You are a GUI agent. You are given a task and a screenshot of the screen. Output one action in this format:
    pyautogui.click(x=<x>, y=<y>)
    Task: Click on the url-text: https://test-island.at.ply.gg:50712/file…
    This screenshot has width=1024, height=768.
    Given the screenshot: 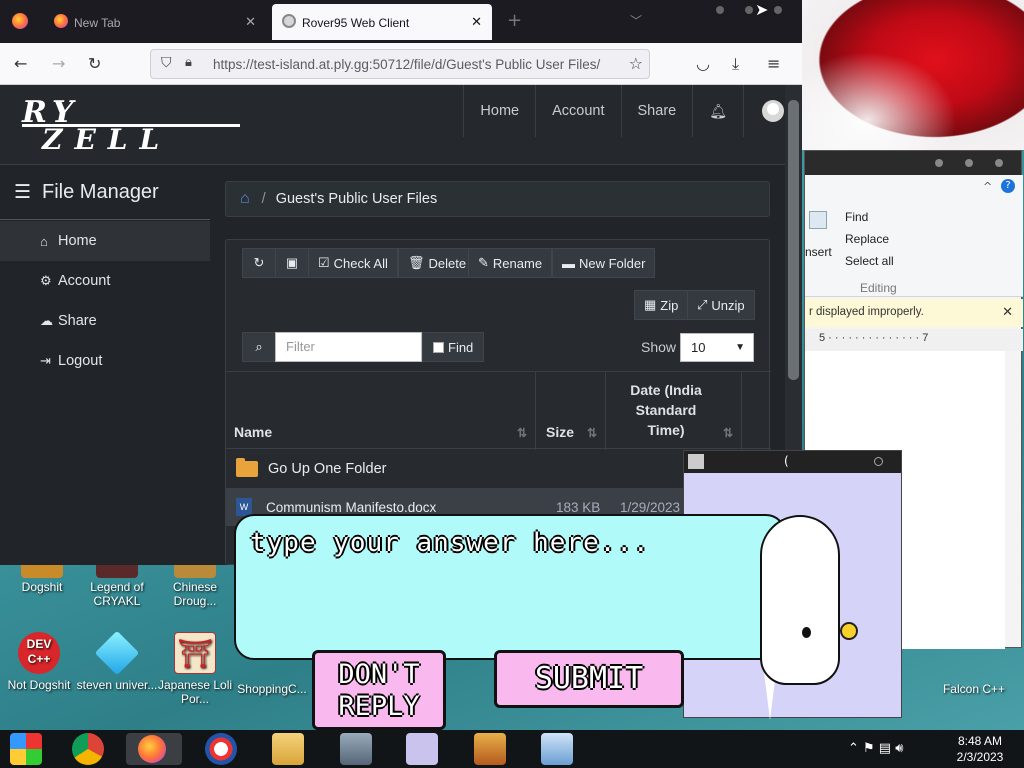 What is the action you would take?
    pyautogui.click(x=406, y=64)
    